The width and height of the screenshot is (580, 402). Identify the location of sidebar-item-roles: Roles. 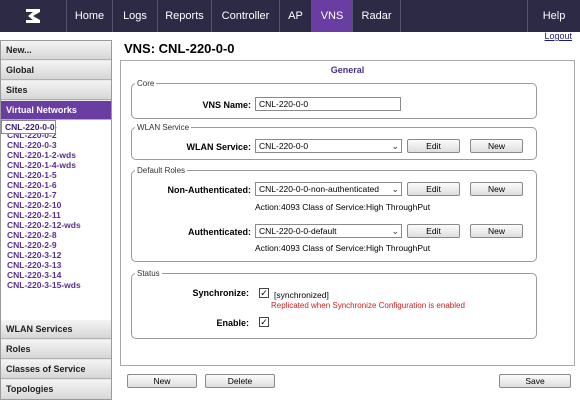
(56, 349).